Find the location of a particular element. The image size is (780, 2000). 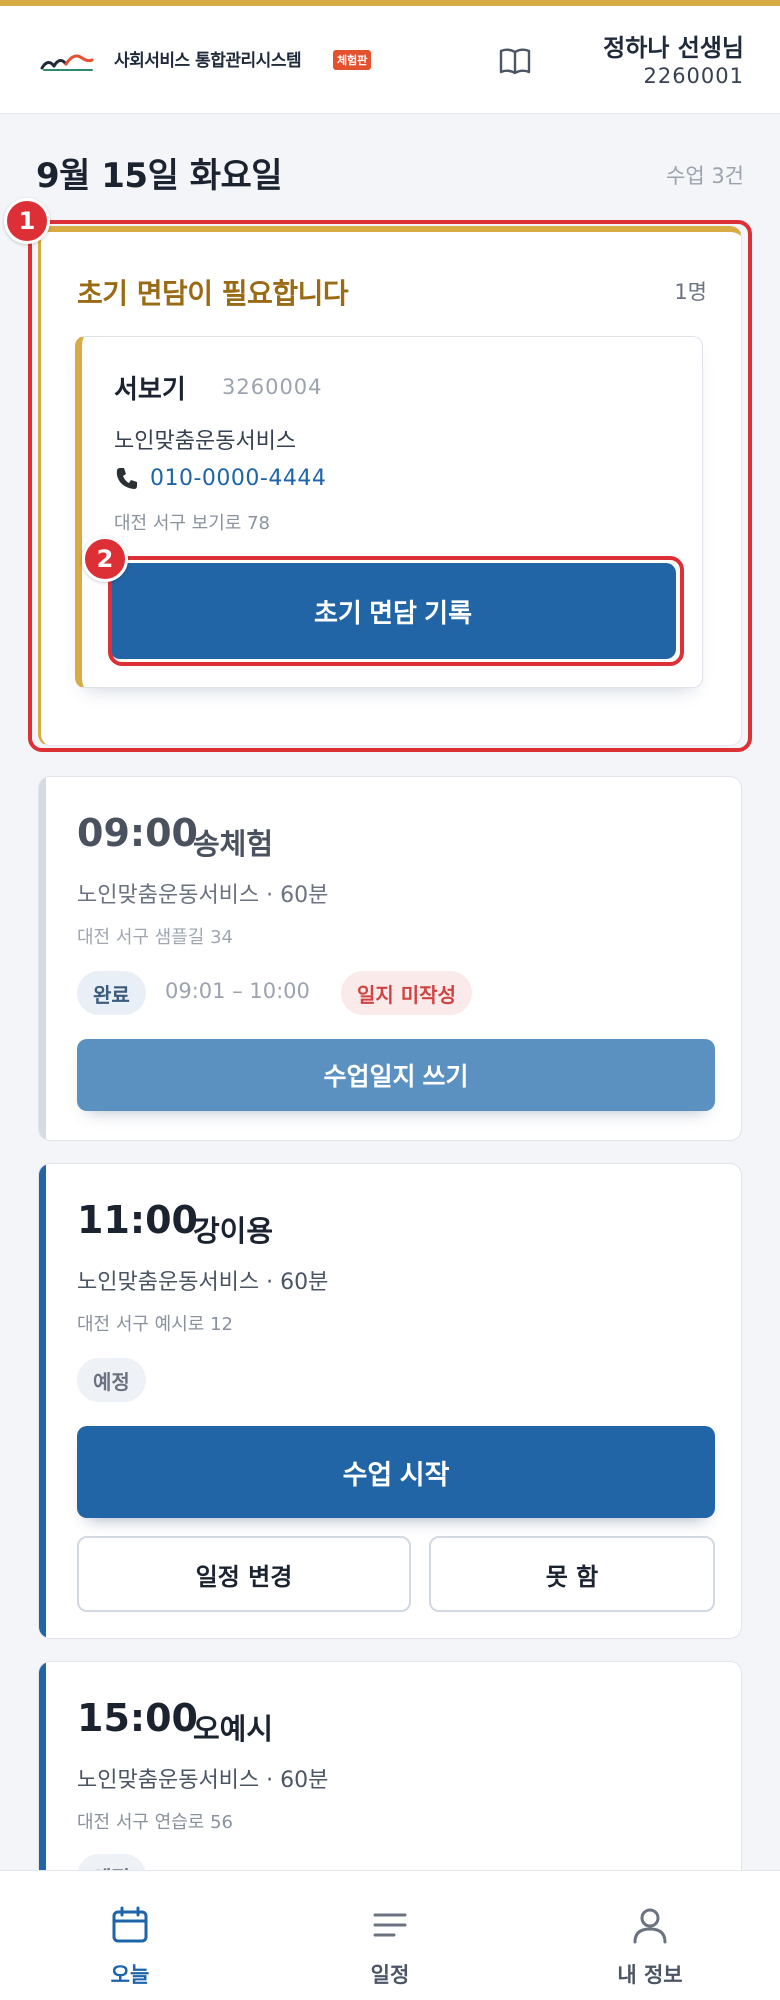

status-badge: 예정 is located at coordinates (111, 1380).